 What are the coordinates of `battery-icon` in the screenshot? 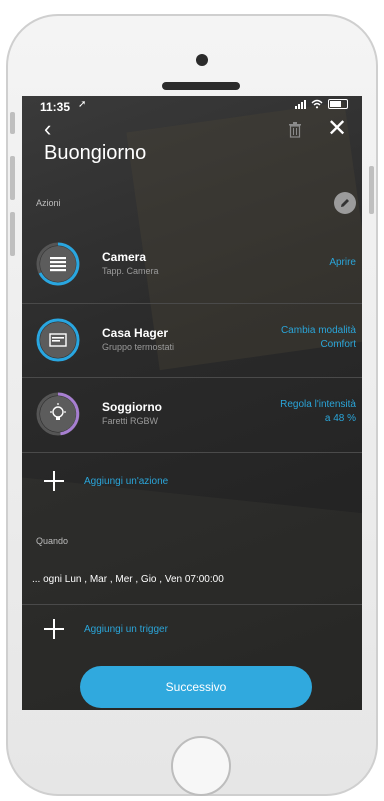 It's located at (338, 104).